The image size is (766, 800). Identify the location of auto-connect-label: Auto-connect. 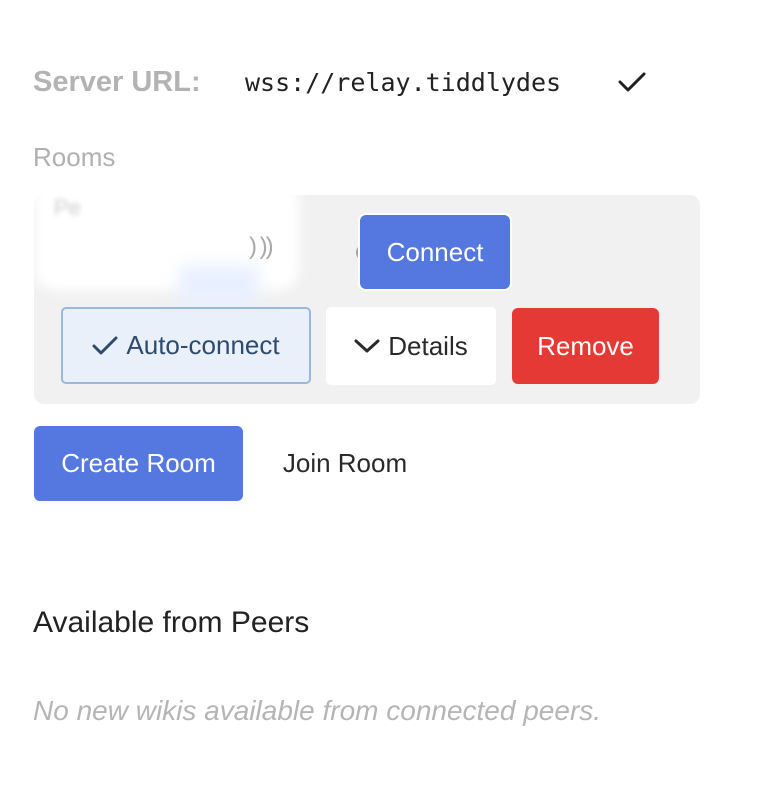
(203, 345).